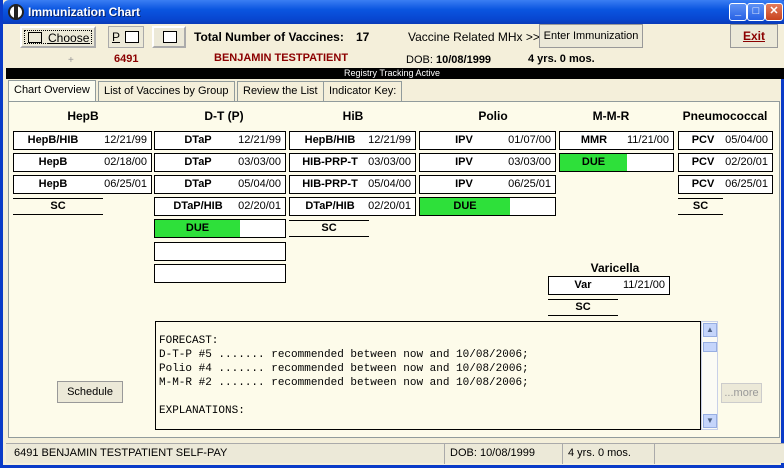 This screenshot has width=784, height=468. Describe the element at coordinates (198, 206) in the screenshot. I see `vaccine-name: DTaP/HIB` at that location.